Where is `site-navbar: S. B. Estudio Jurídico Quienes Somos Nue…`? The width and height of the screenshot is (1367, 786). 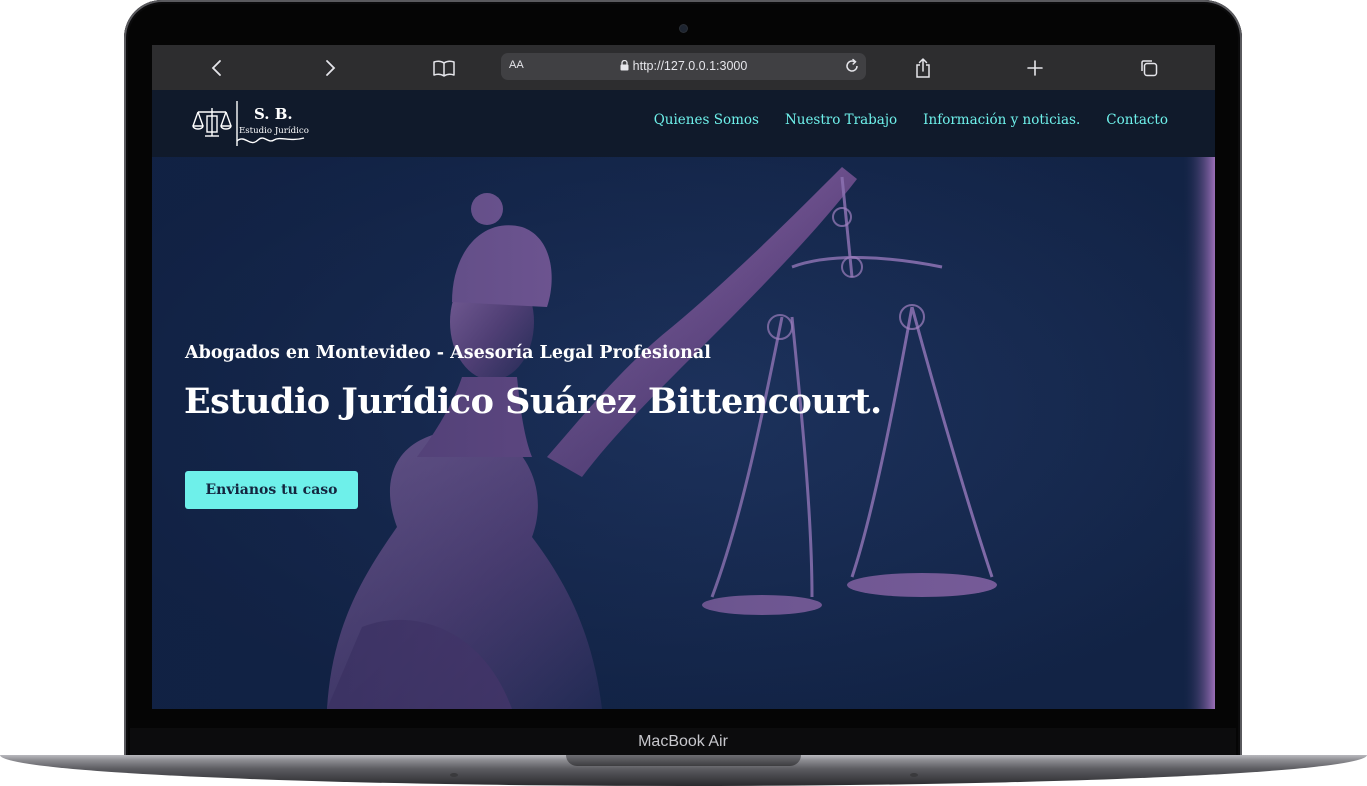 site-navbar: S. B. Estudio Jurídico Quienes Somos Nue… is located at coordinates (683, 123).